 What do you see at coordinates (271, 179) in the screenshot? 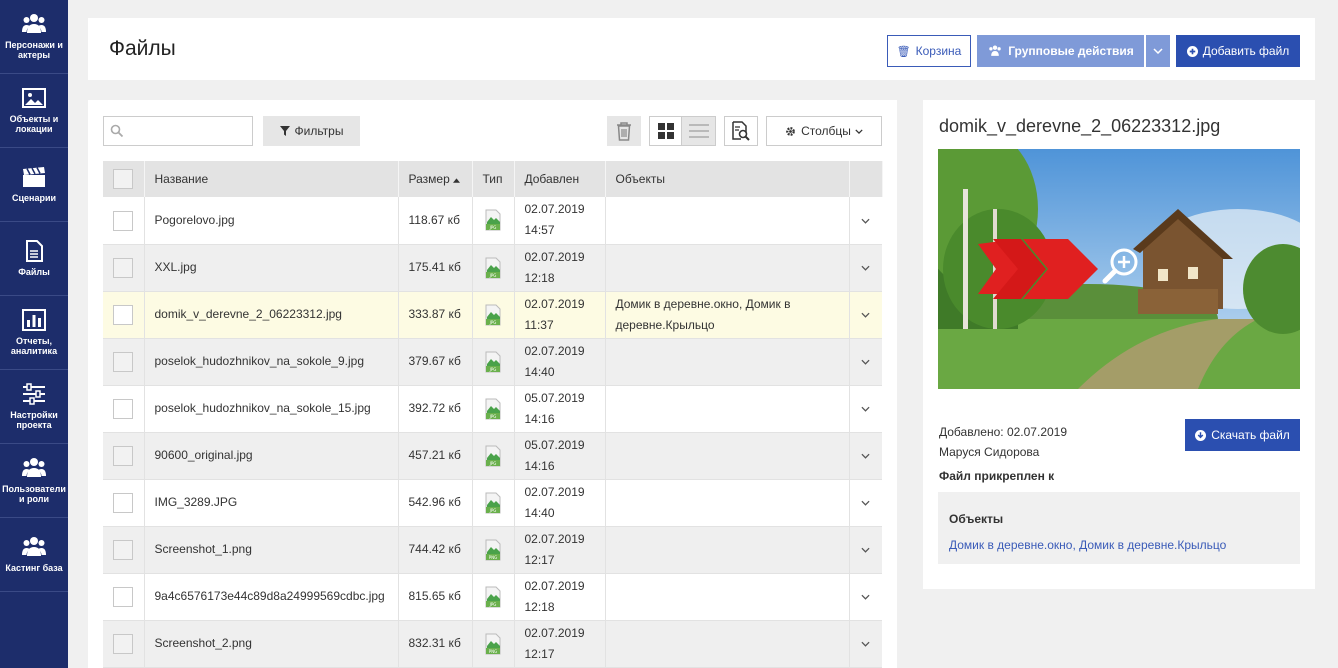
I see `column-header-name: Название` at bounding box center [271, 179].